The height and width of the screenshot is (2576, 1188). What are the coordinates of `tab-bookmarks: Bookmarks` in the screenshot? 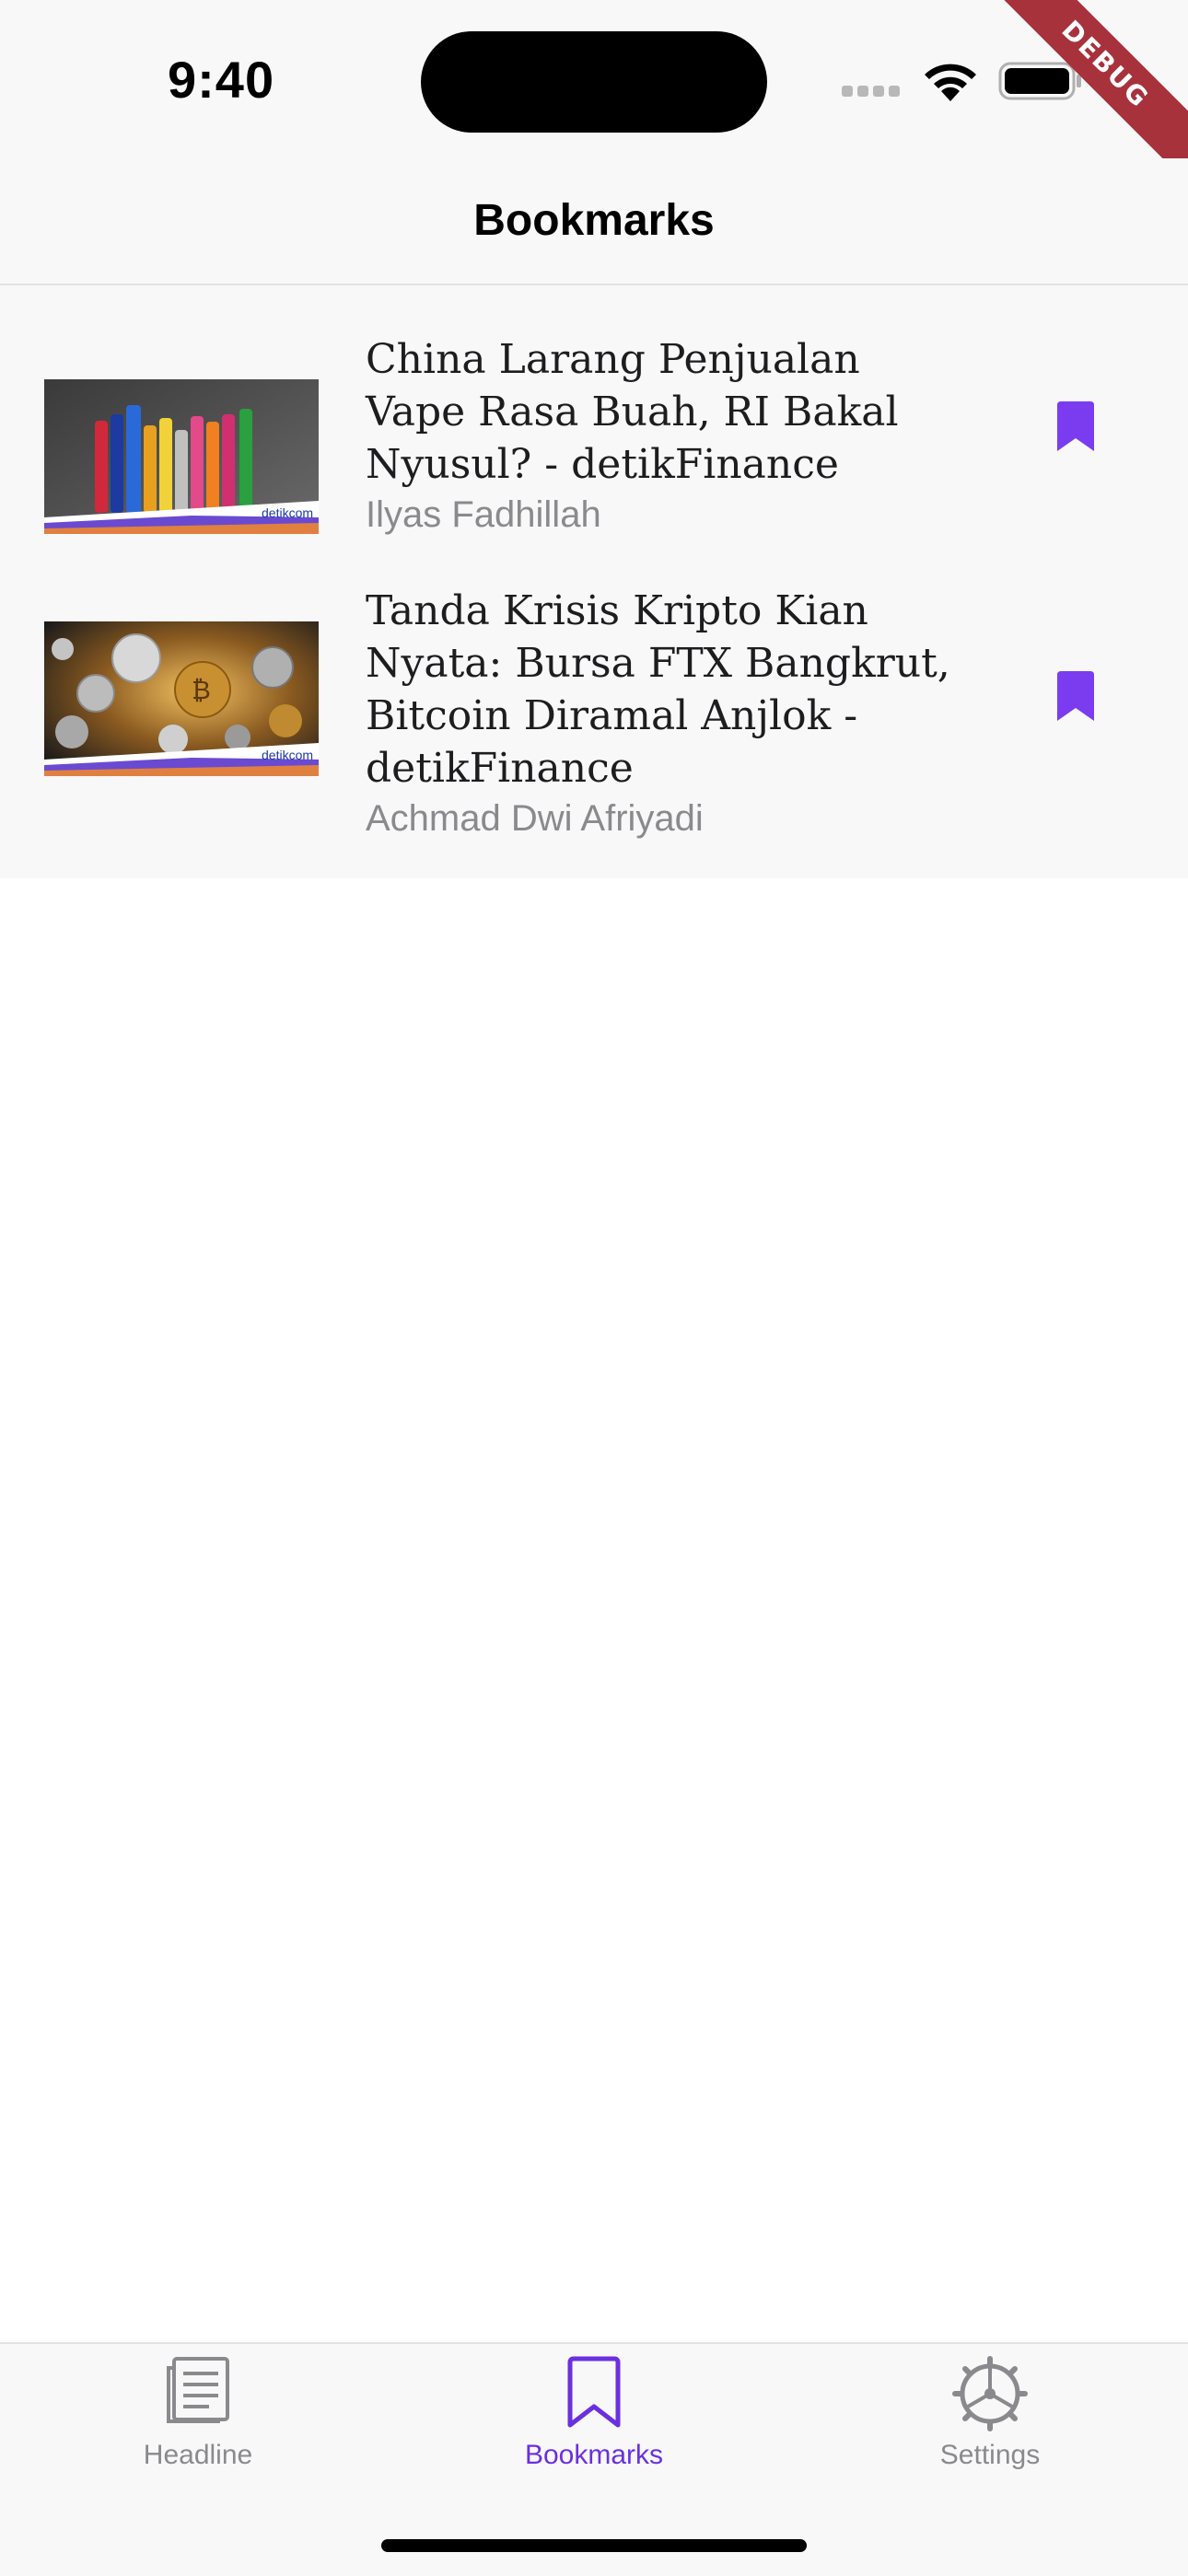 It's located at (594, 2417).